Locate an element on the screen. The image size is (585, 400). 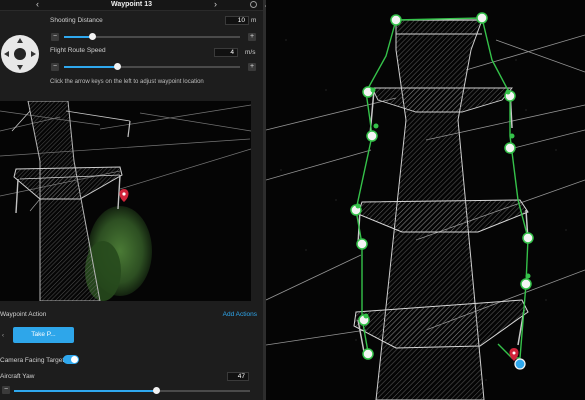
add-actions-link: Add Actions is located at coordinates (240, 314).